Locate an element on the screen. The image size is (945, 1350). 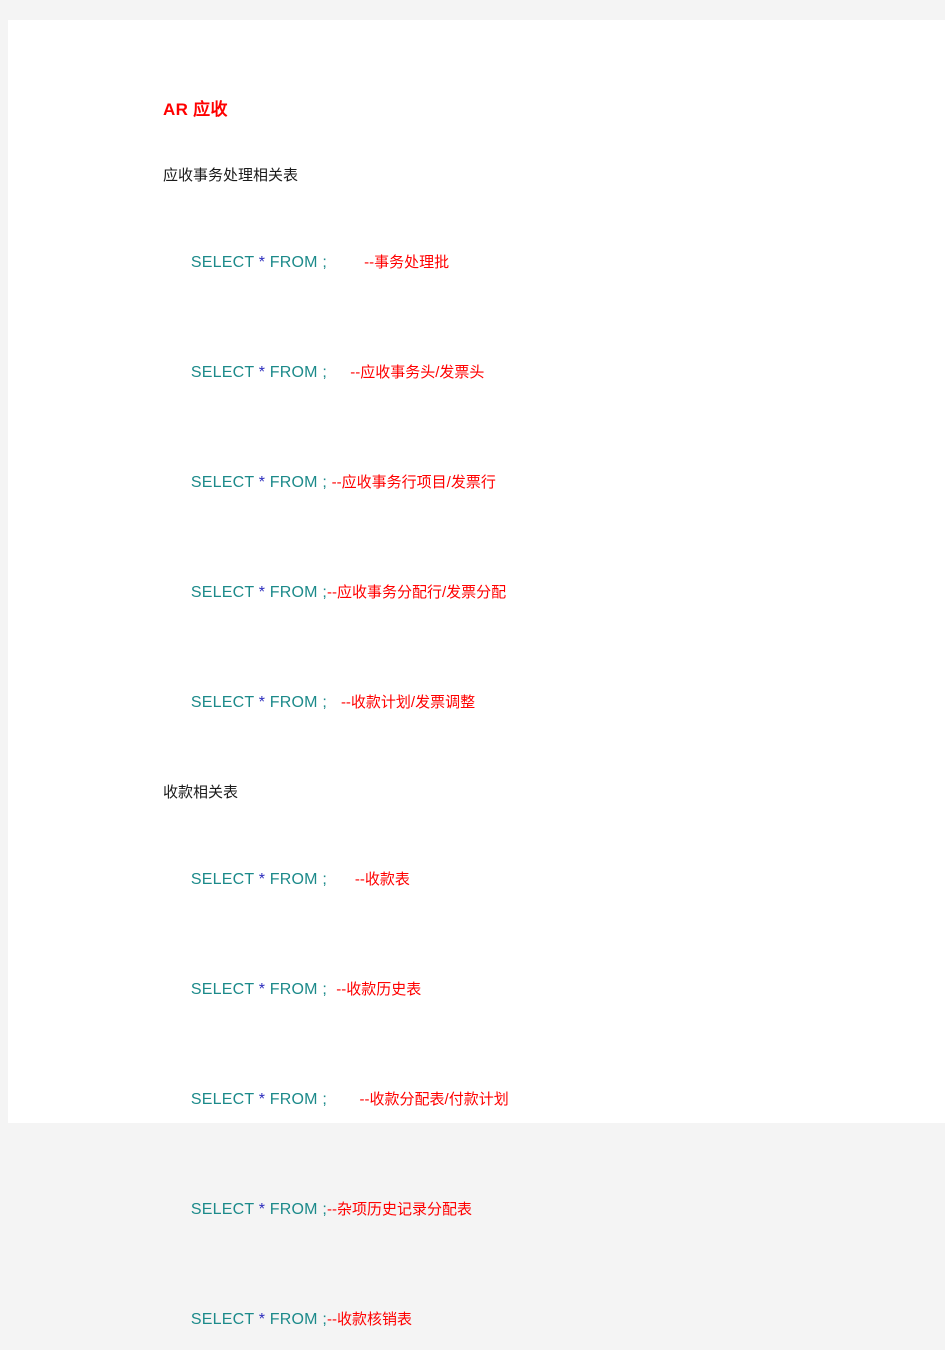
sql-comment: --收款核销表 is located at coordinates (369, 1319).